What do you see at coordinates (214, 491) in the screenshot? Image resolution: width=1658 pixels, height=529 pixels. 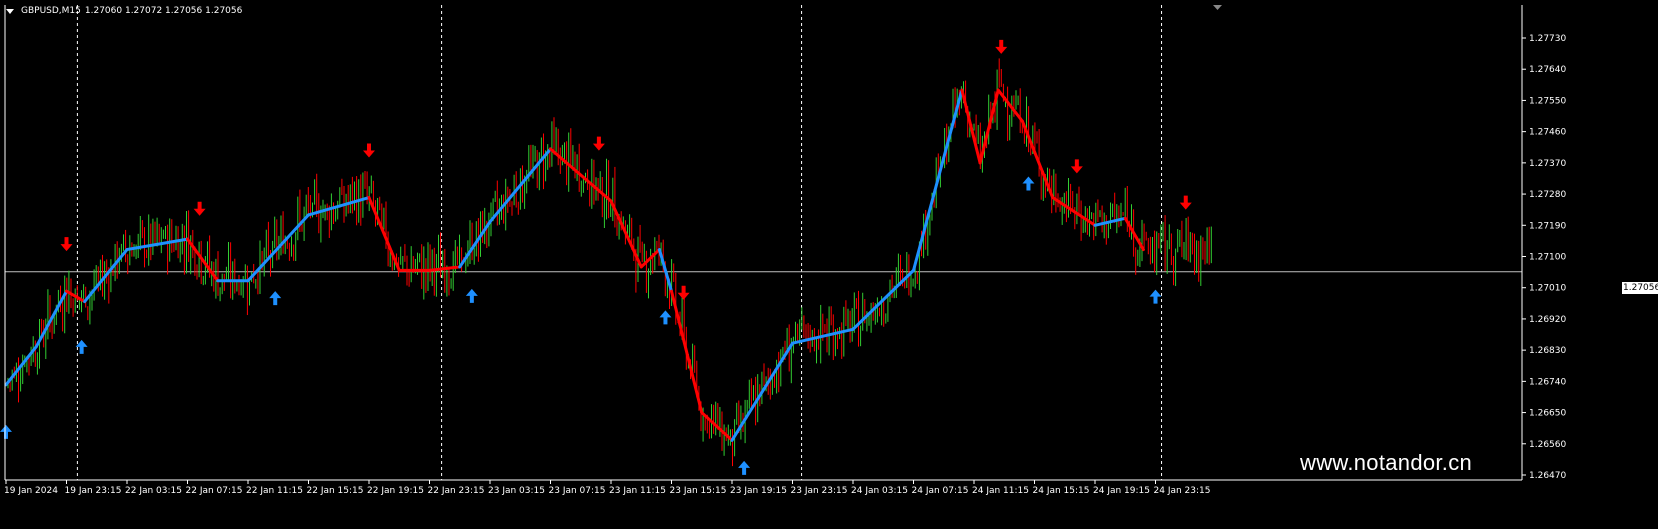 I see `time-label: 22 Jan 07:15` at bounding box center [214, 491].